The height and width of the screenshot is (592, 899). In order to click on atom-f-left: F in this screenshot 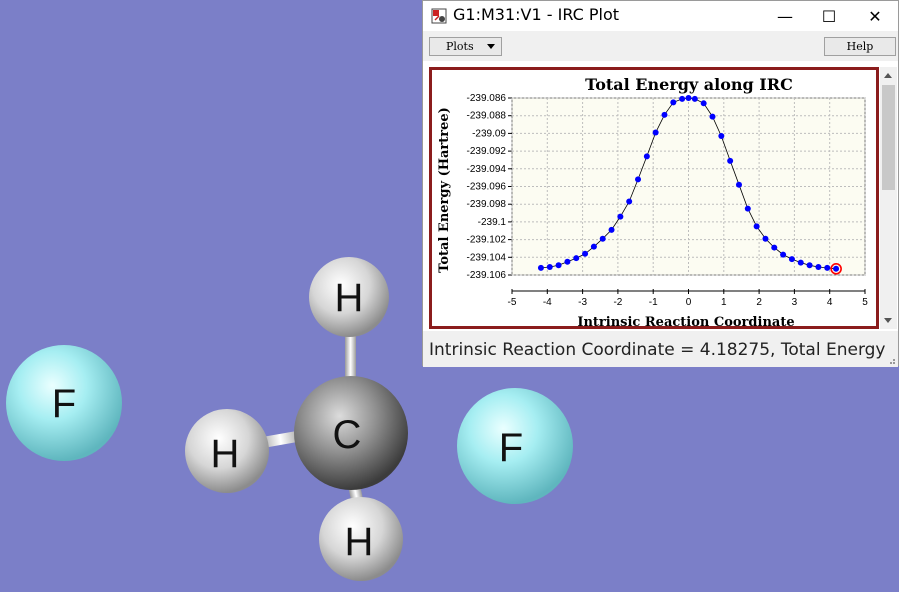, I will do `click(64, 403)`.